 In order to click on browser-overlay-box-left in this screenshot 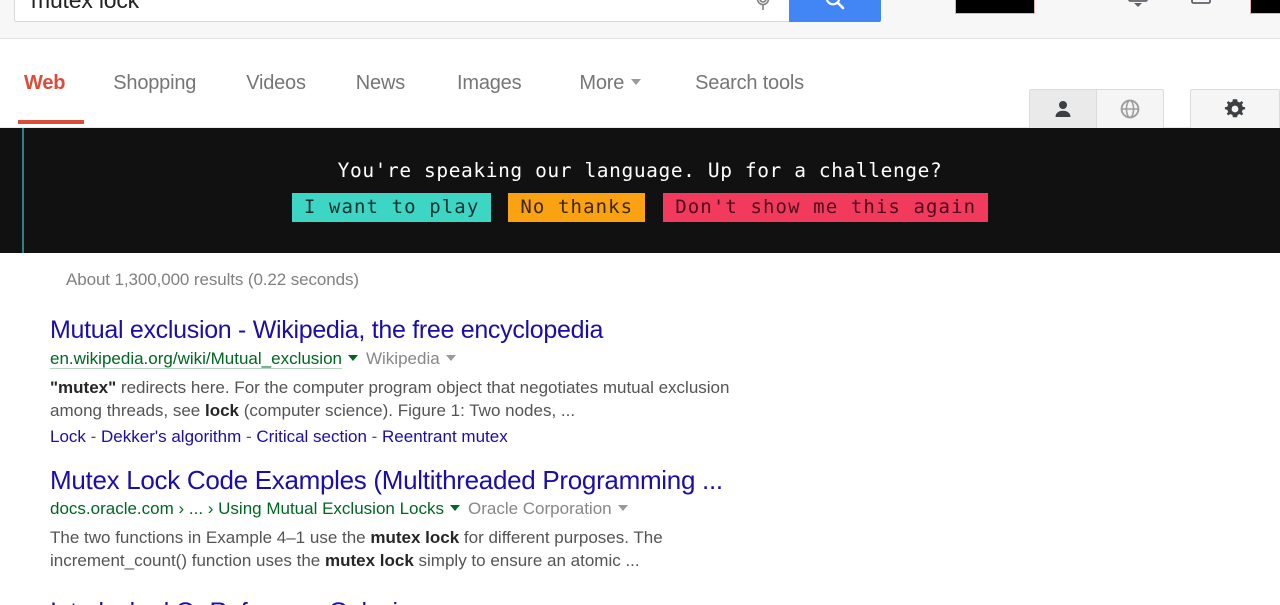, I will do `click(995, 7)`.